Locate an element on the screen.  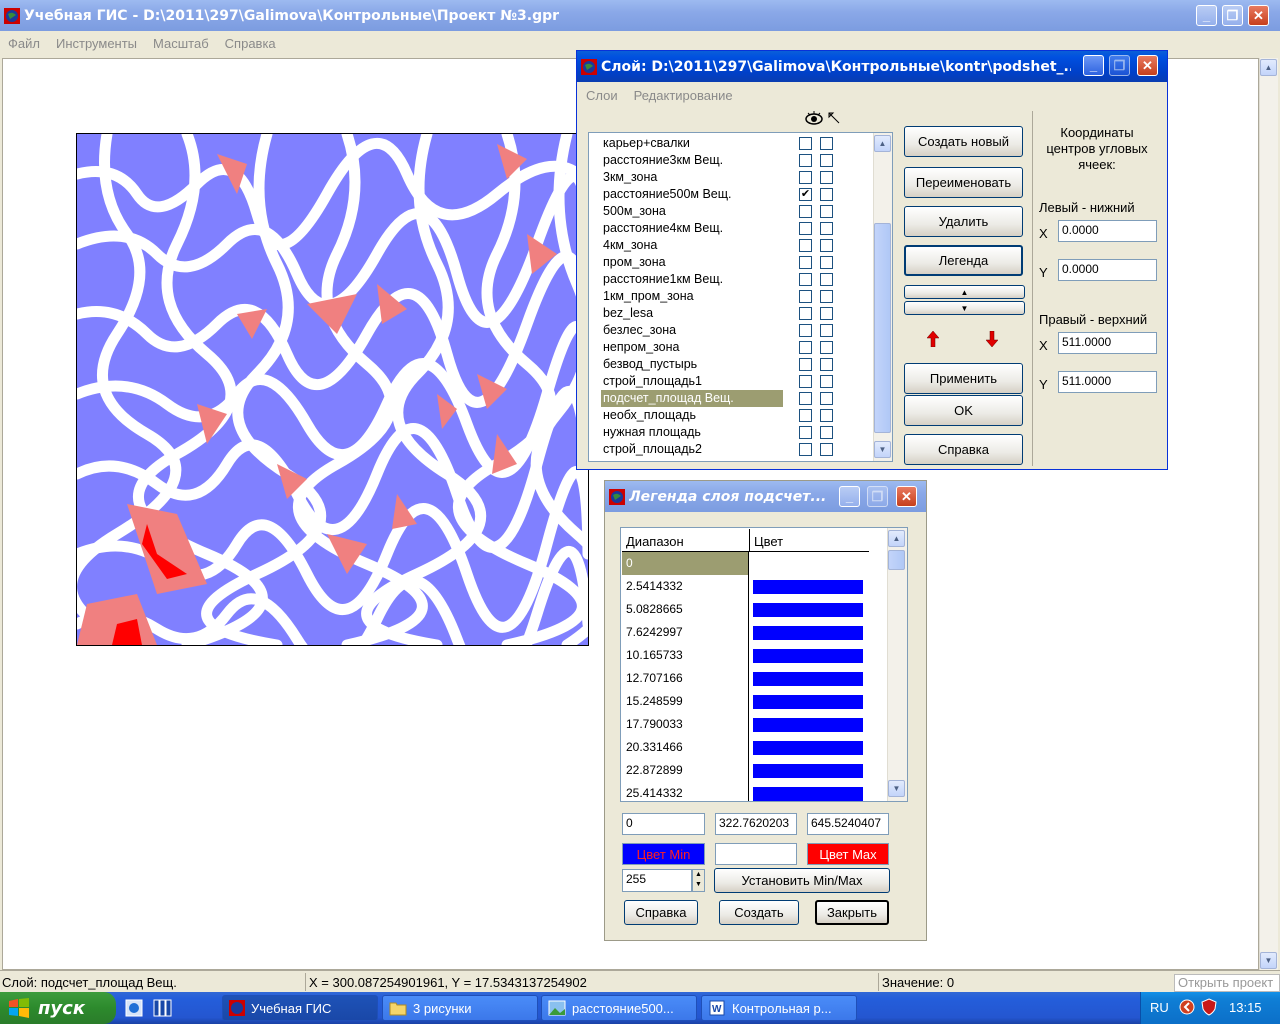
col-color-header: Цвет is located at coordinates (768, 541).